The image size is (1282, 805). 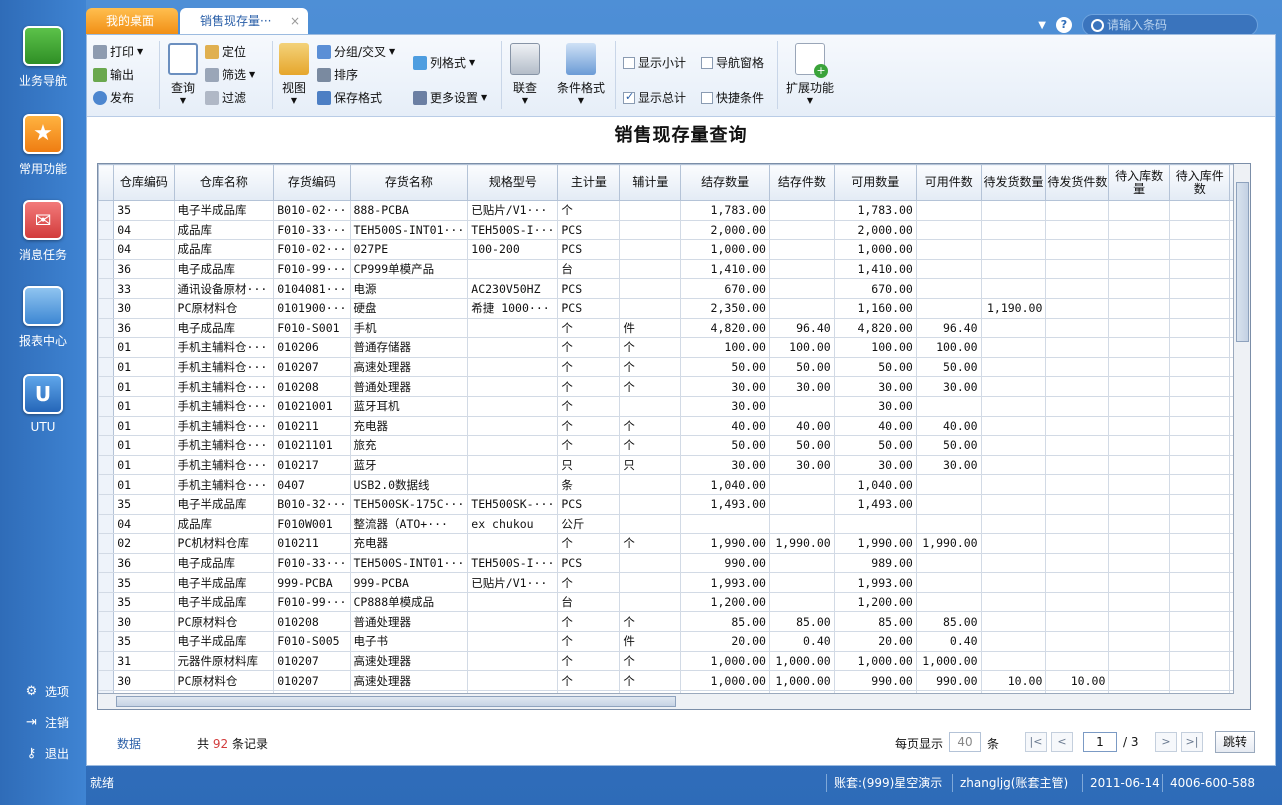 What do you see at coordinates (725, 602) in the screenshot?
I see `table-cell: 1,200.00` at bounding box center [725, 602].